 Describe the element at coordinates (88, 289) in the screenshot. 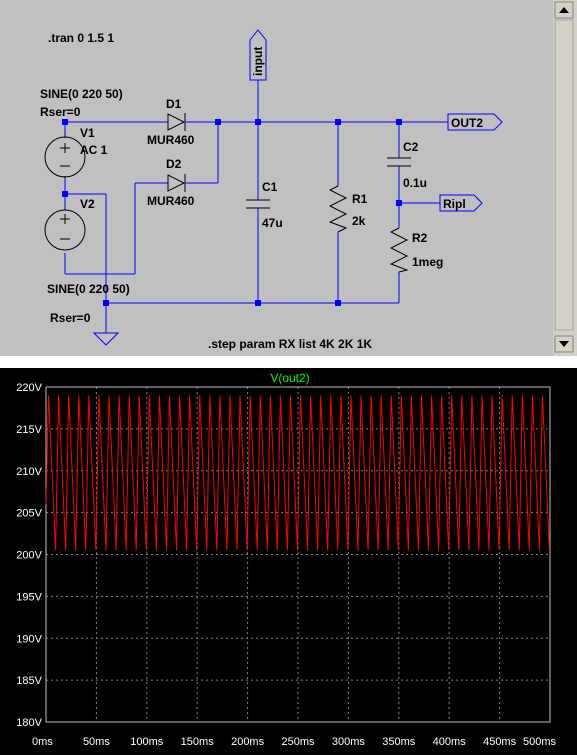

I see `v2-spec-label: SINE(0 220 50)` at that location.